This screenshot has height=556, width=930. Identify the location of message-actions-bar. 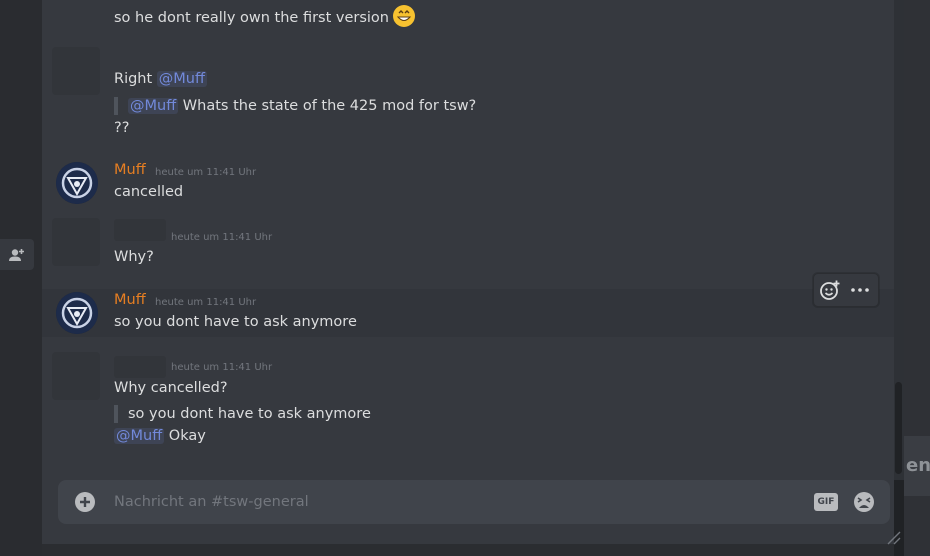
(846, 290).